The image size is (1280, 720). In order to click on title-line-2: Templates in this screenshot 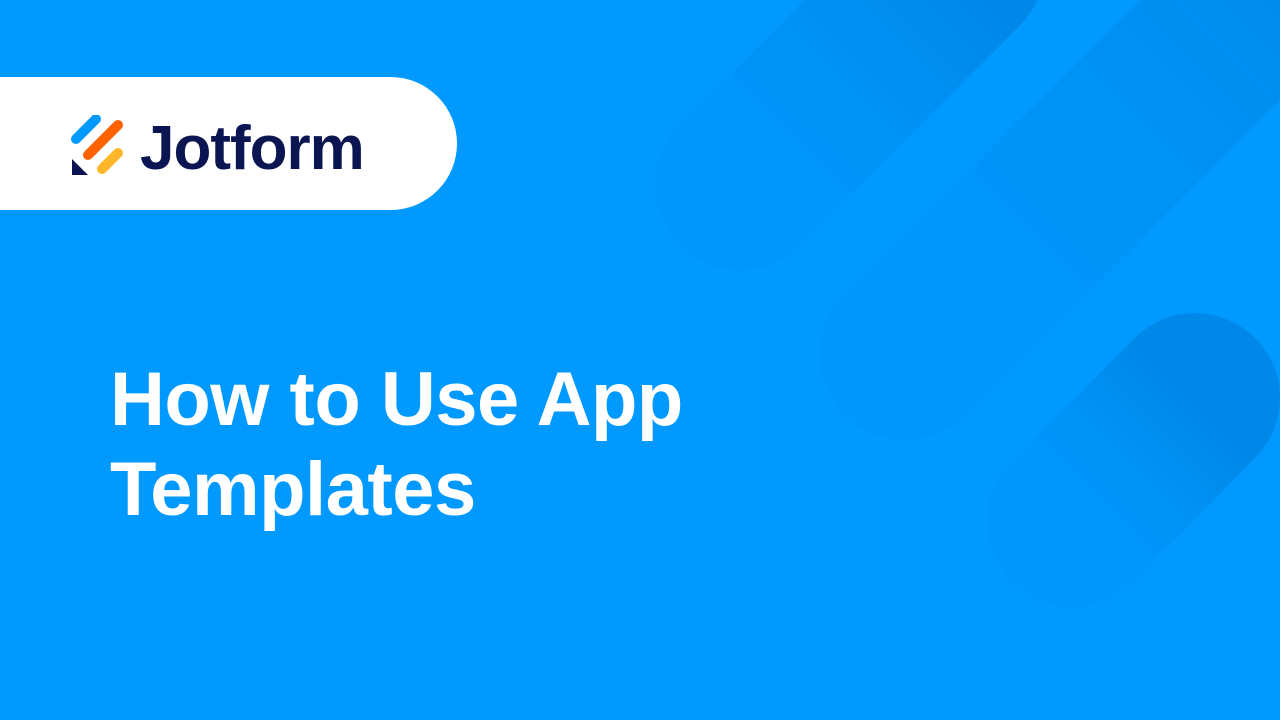, I will do `click(293, 489)`.